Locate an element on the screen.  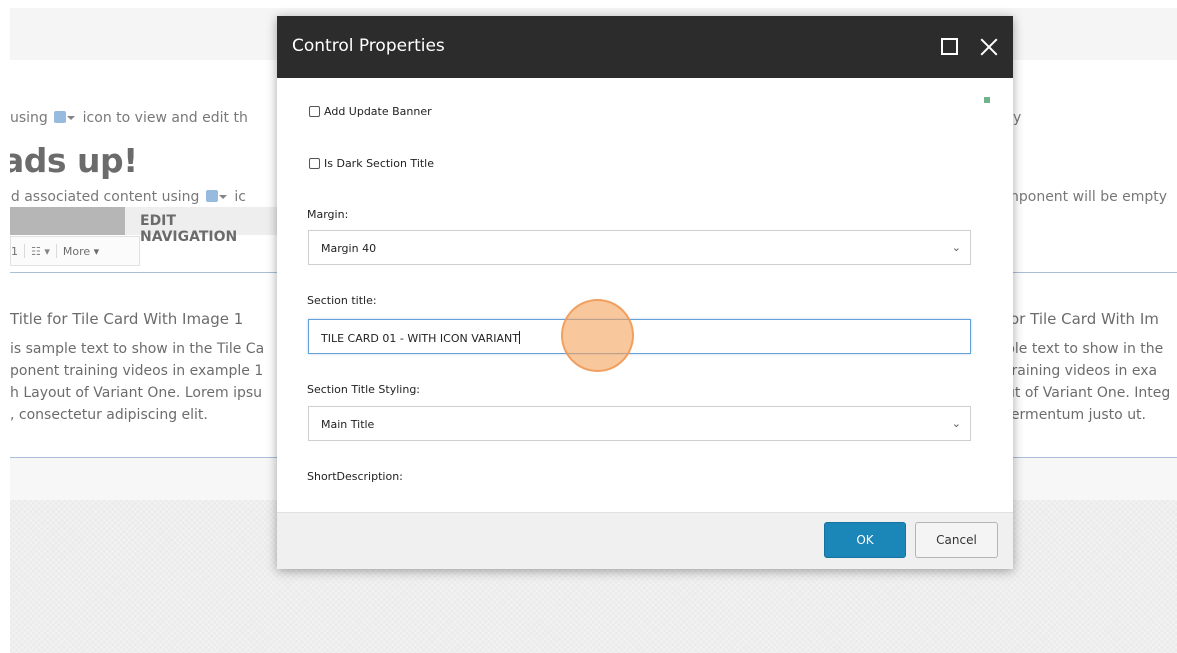
background-heading: ads up! is located at coordinates (74, 160).